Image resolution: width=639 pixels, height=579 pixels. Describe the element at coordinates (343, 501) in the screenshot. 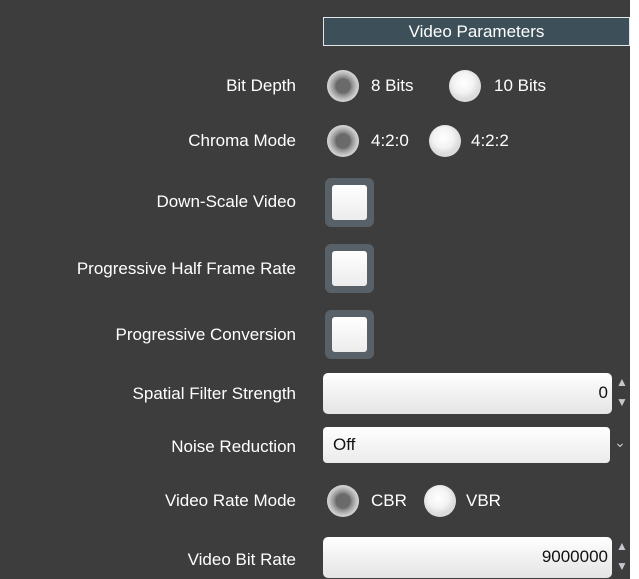

I see `rate-mode-cbr-radio` at that location.